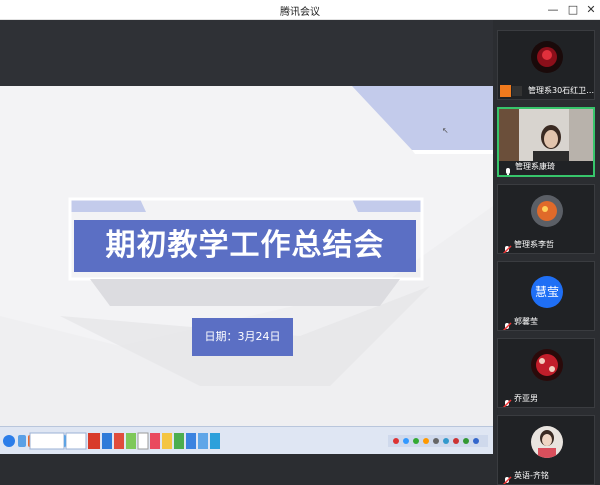 The height and width of the screenshot is (485, 600). I want to click on red-pattern-avatar-icon, so click(547, 365).